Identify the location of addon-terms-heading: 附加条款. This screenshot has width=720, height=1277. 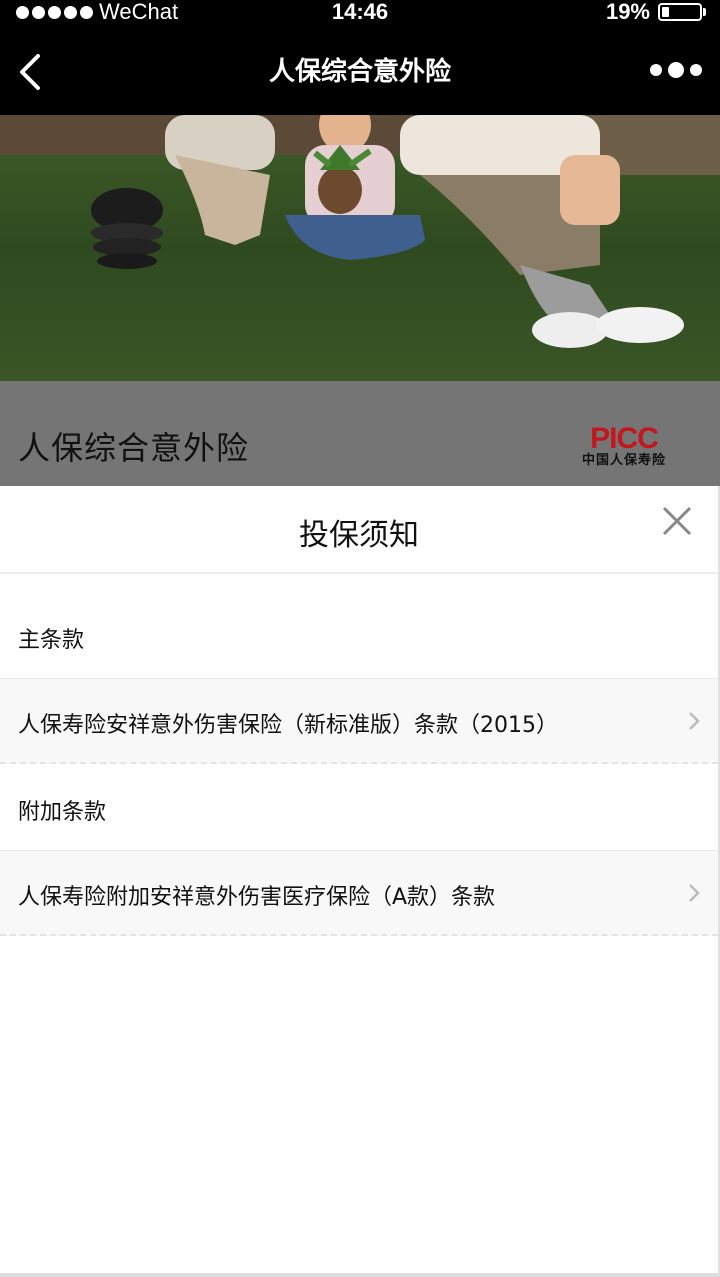
(62, 812).